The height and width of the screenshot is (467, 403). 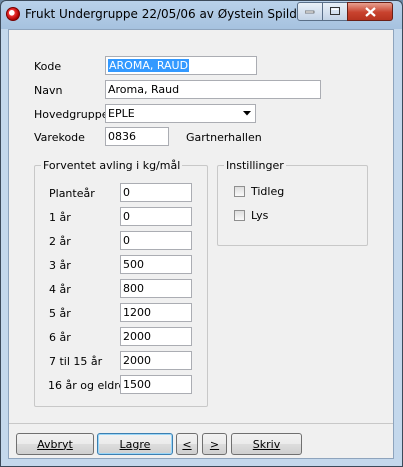 I want to click on avling-row-label: 2 år, so click(x=60, y=241).